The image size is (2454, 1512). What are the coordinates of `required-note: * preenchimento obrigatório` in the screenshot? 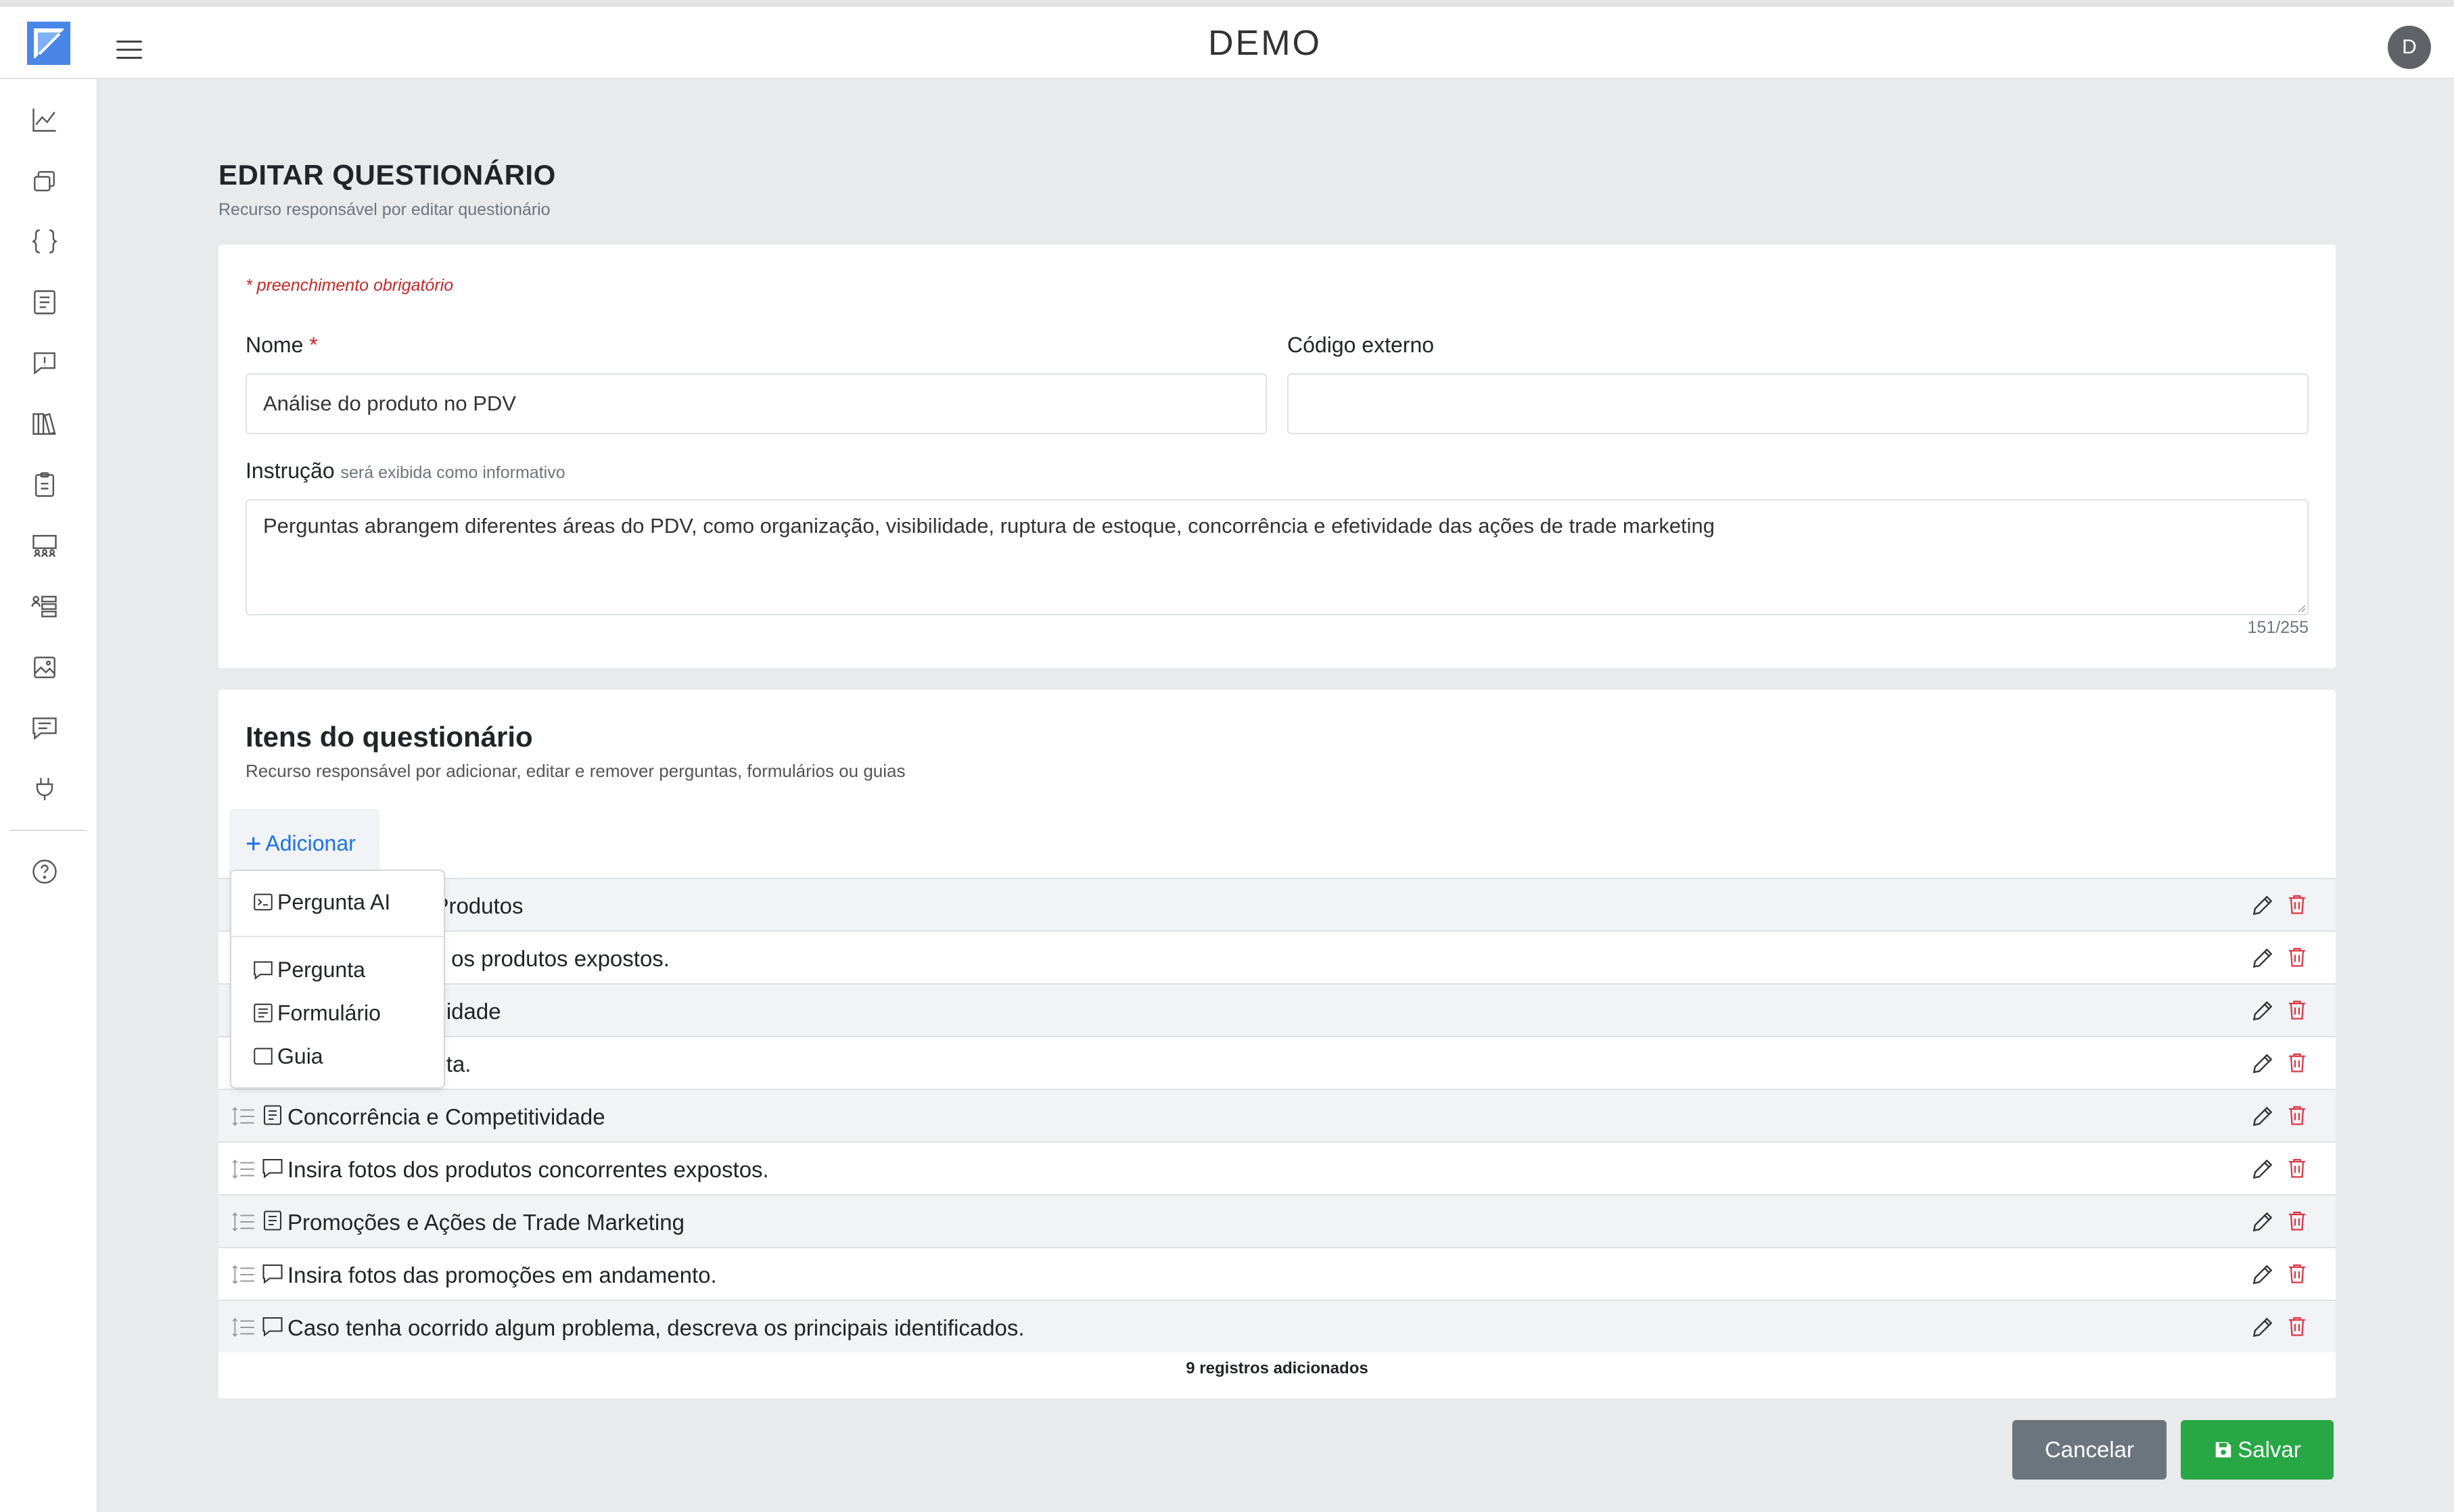 It's located at (350, 285).